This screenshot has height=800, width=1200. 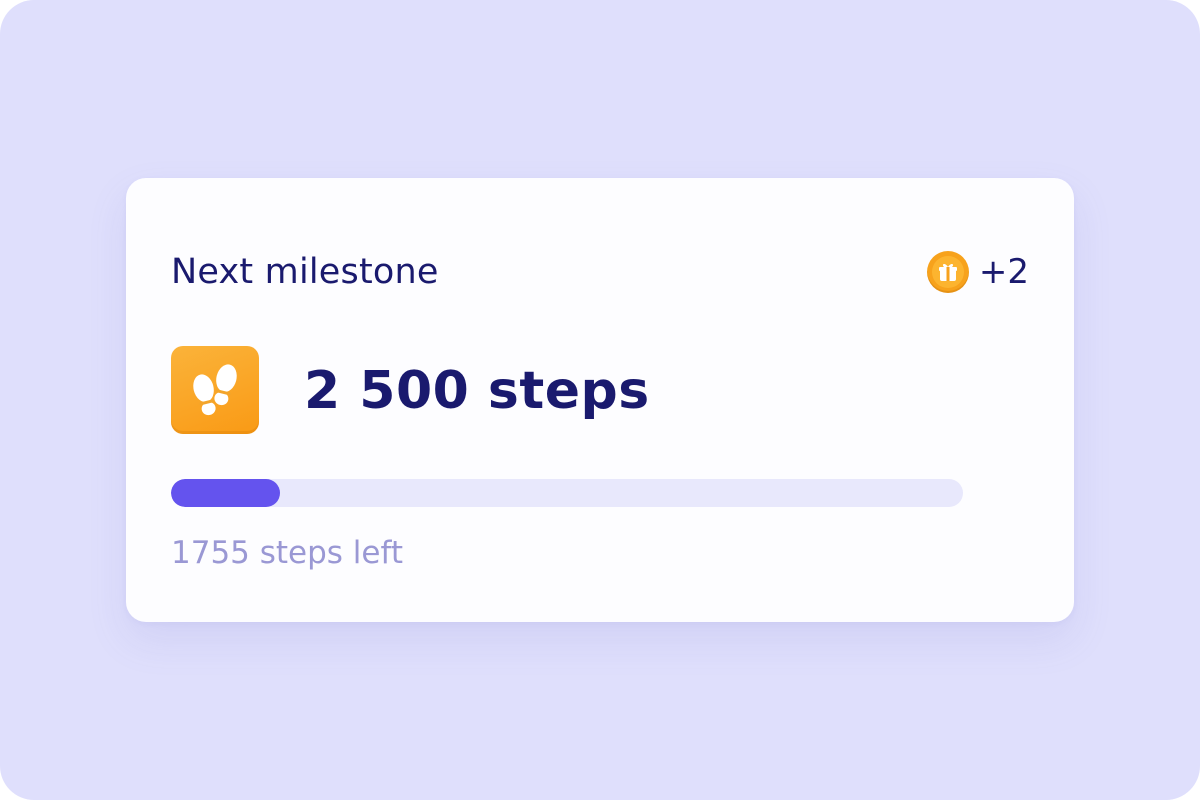 I want to click on steps-remaining: 1755 steps left, so click(x=287, y=553).